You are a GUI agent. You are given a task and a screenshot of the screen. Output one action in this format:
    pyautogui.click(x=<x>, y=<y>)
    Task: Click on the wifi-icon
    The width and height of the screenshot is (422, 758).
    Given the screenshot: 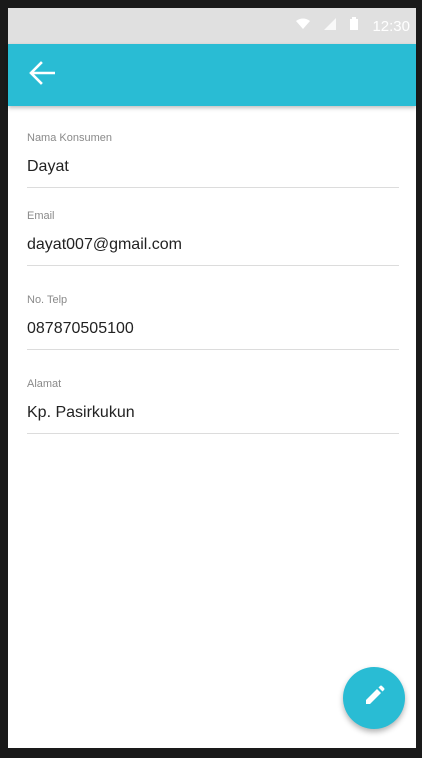 What is the action you would take?
    pyautogui.click(x=303, y=26)
    